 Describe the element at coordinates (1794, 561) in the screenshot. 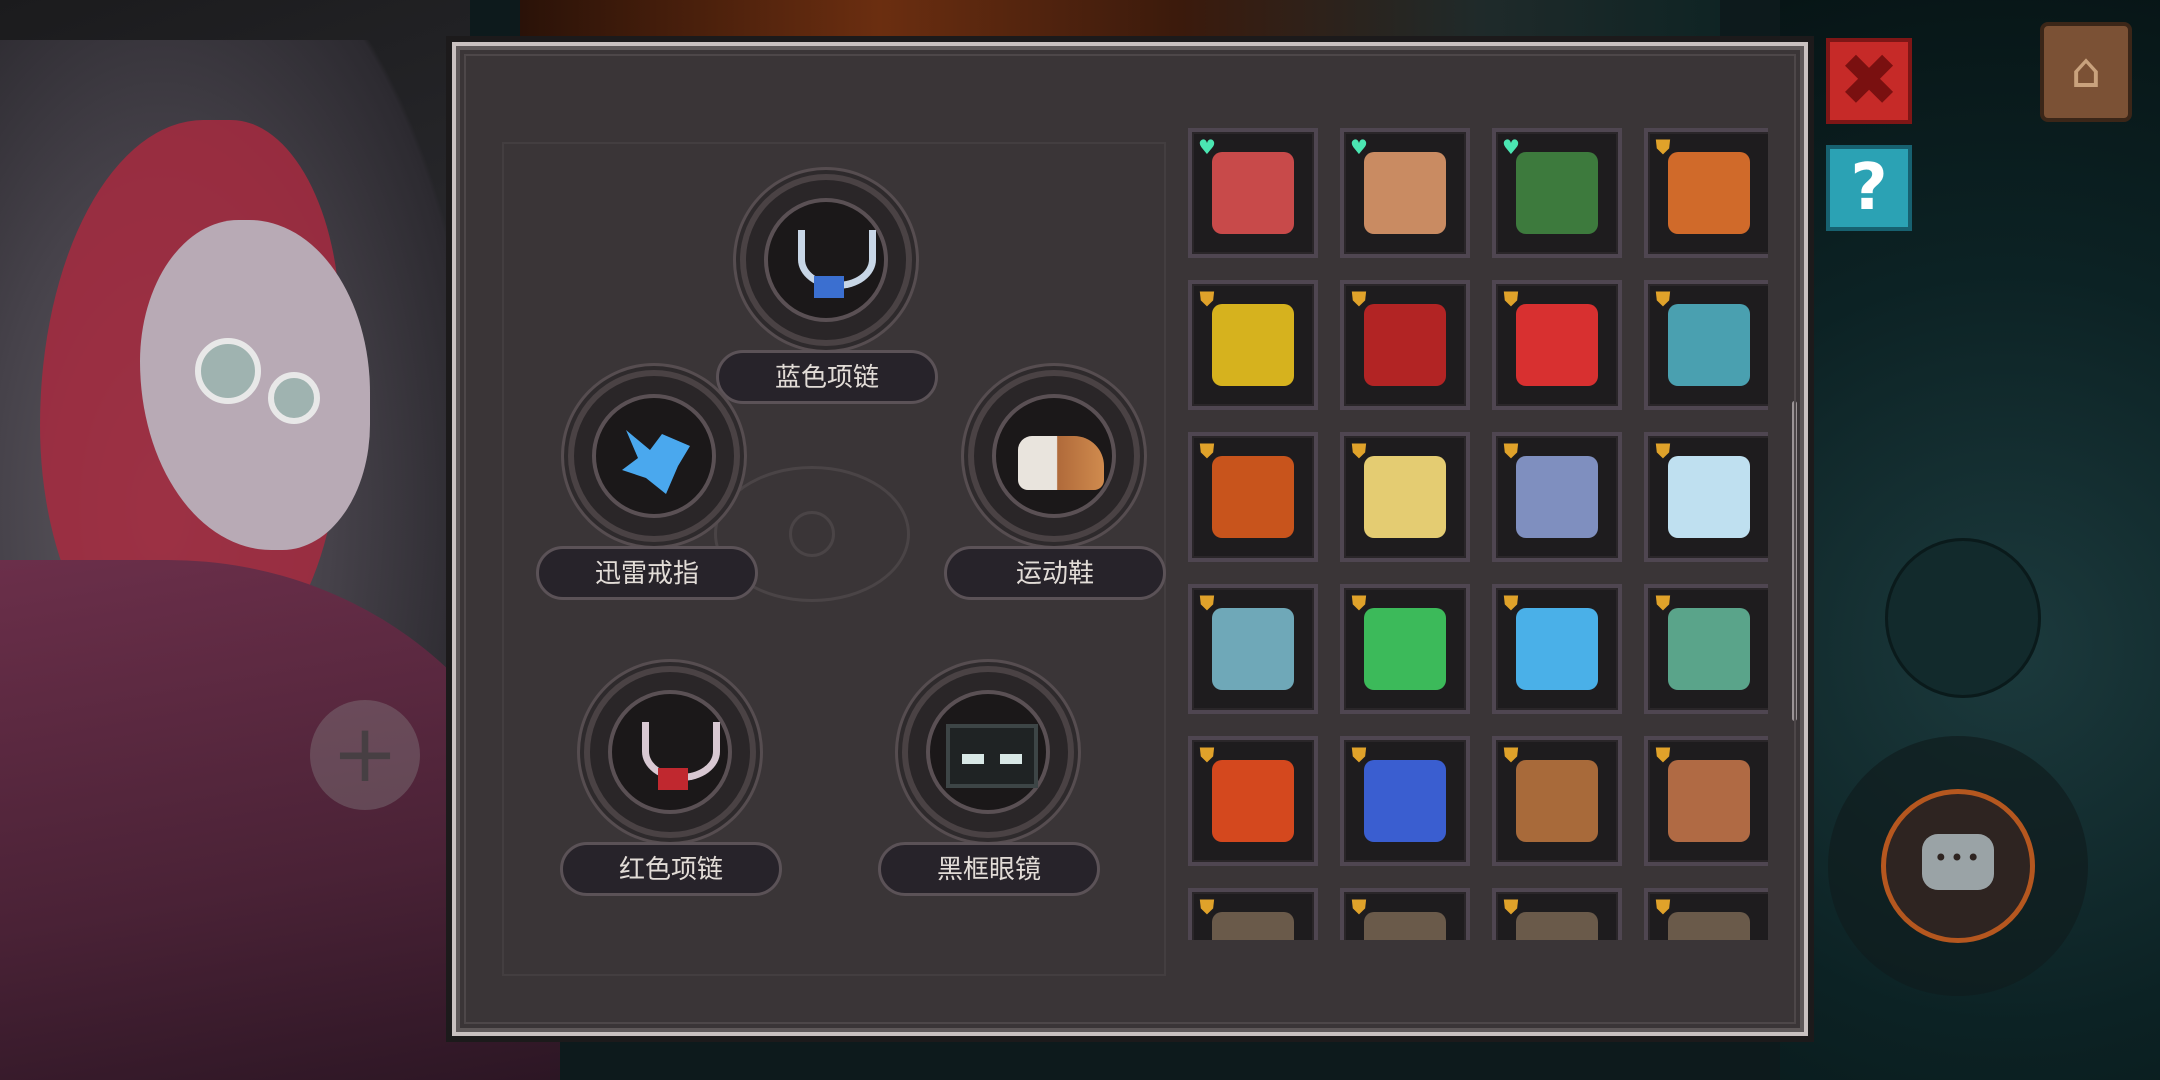

I see `inventory-scrollbar` at that location.